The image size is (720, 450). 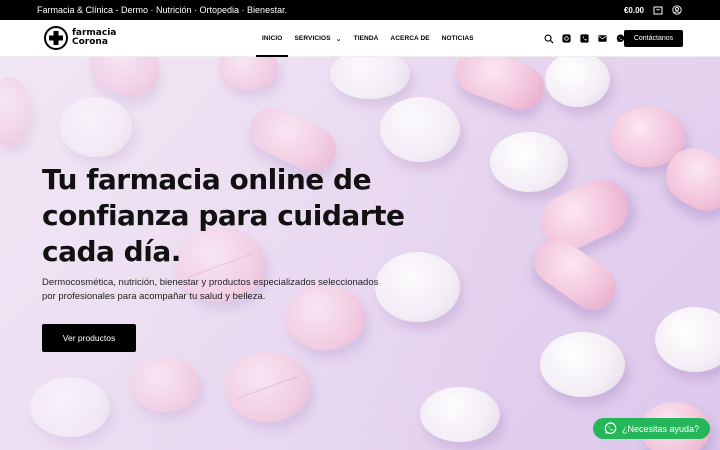 I want to click on phone-icon, so click(x=584, y=38).